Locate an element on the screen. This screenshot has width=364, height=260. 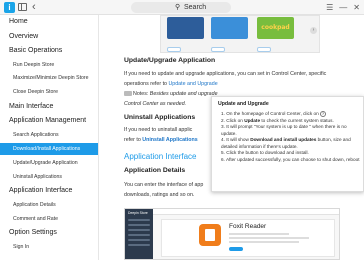
notes-paragraph: Notes: Besides update and upgrade is located at coordinates (171, 94).